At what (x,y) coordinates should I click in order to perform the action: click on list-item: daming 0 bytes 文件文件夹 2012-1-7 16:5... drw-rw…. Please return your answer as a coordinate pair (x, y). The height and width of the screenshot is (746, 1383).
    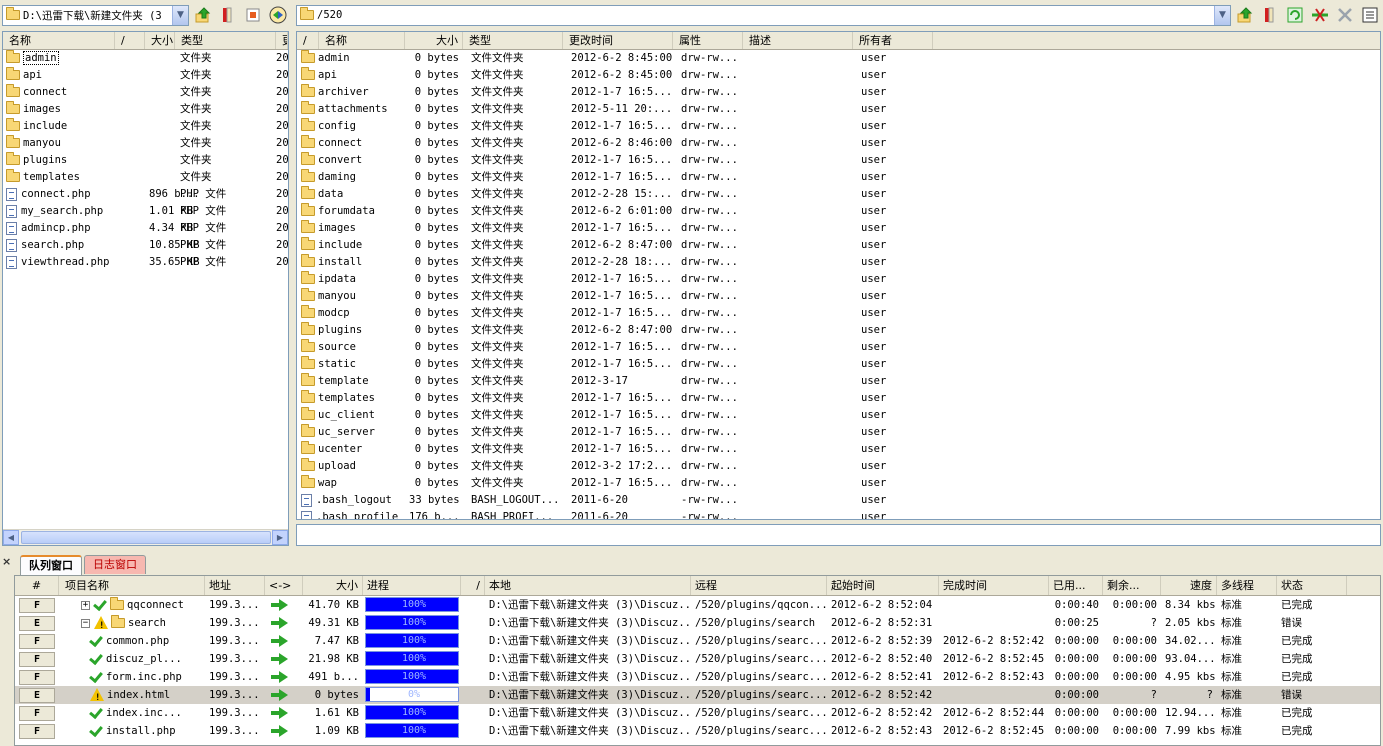
    Looking at the image, I should click on (838, 177).